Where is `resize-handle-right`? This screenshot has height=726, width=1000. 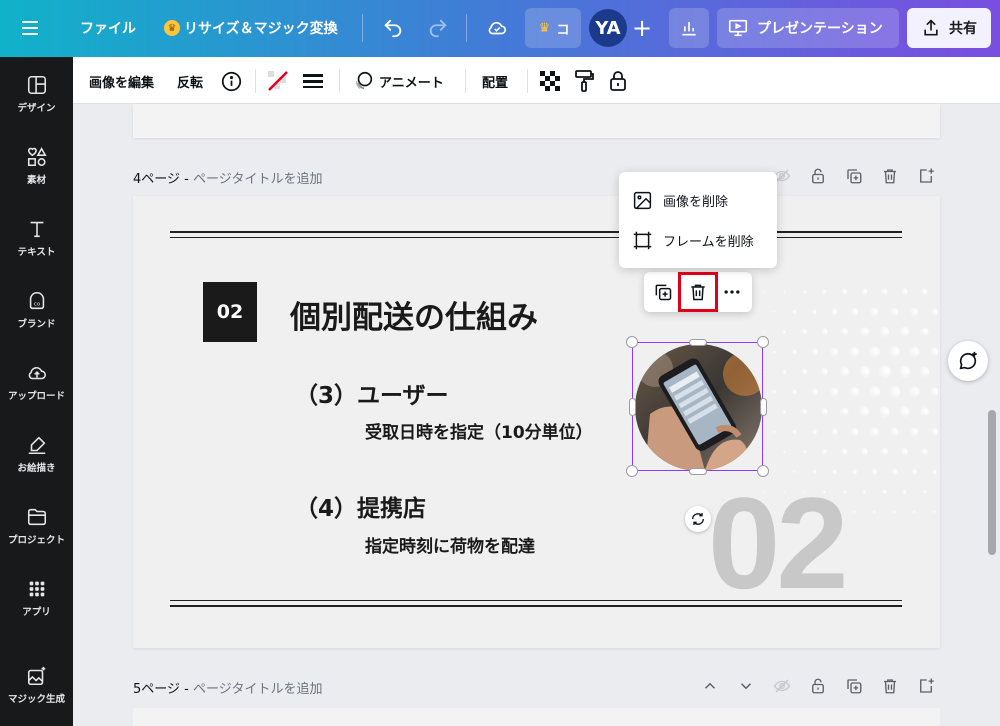 resize-handle-right is located at coordinates (763, 407).